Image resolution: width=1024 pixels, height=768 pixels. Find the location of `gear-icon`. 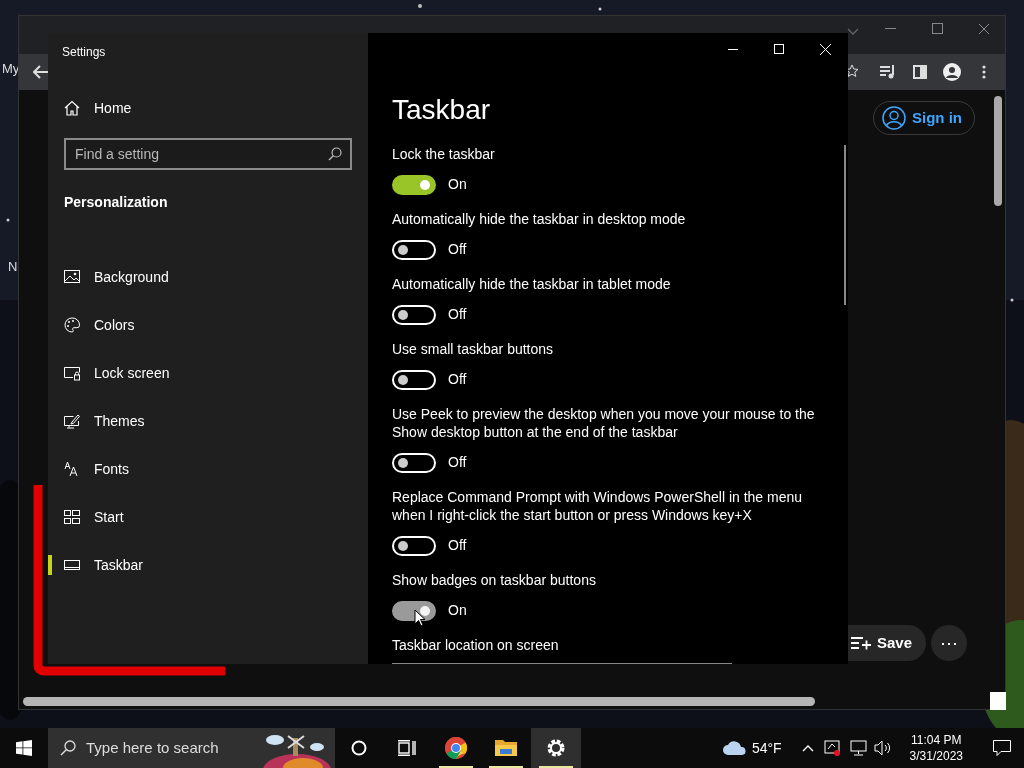

gear-icon is located at coordinates (556, 748).